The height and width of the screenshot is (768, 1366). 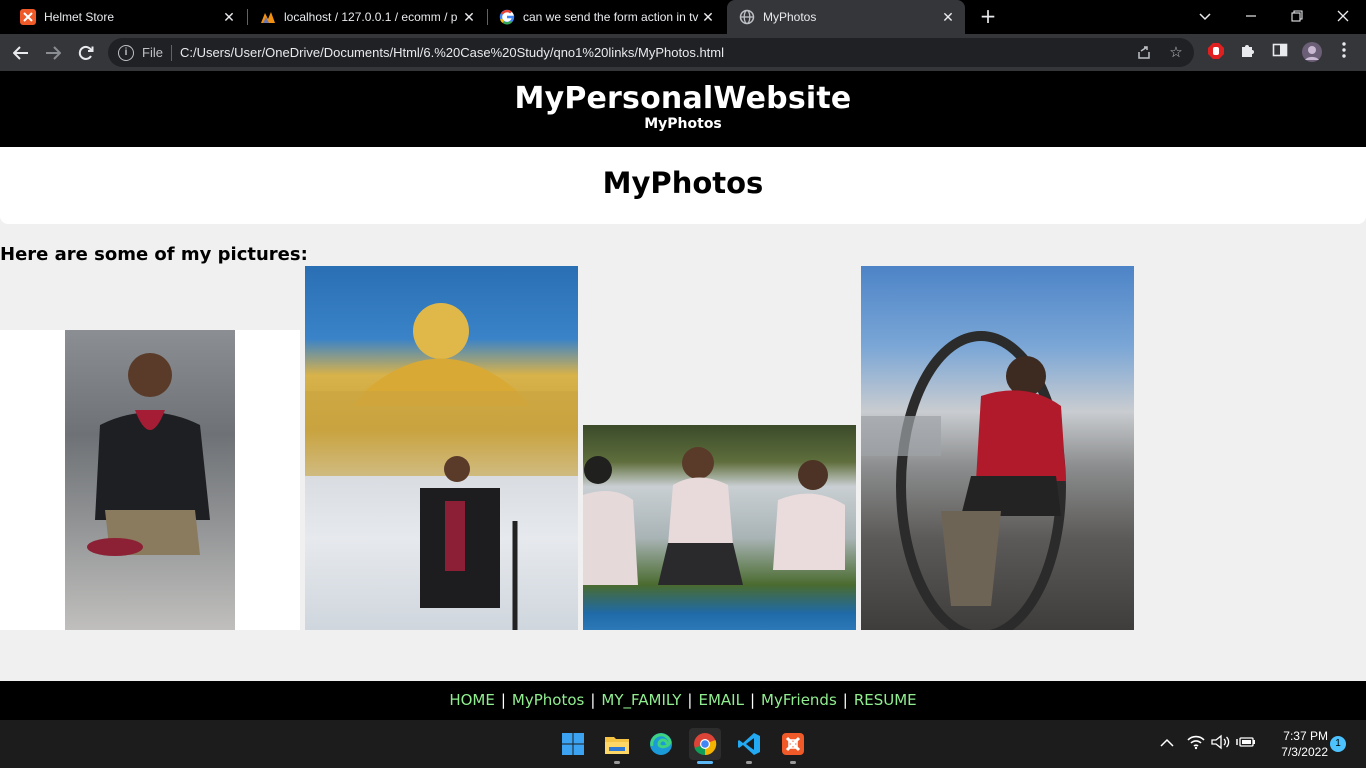 I want to click on tab-myphotos: MyPhotos ✕, so click(x=846, y=17).